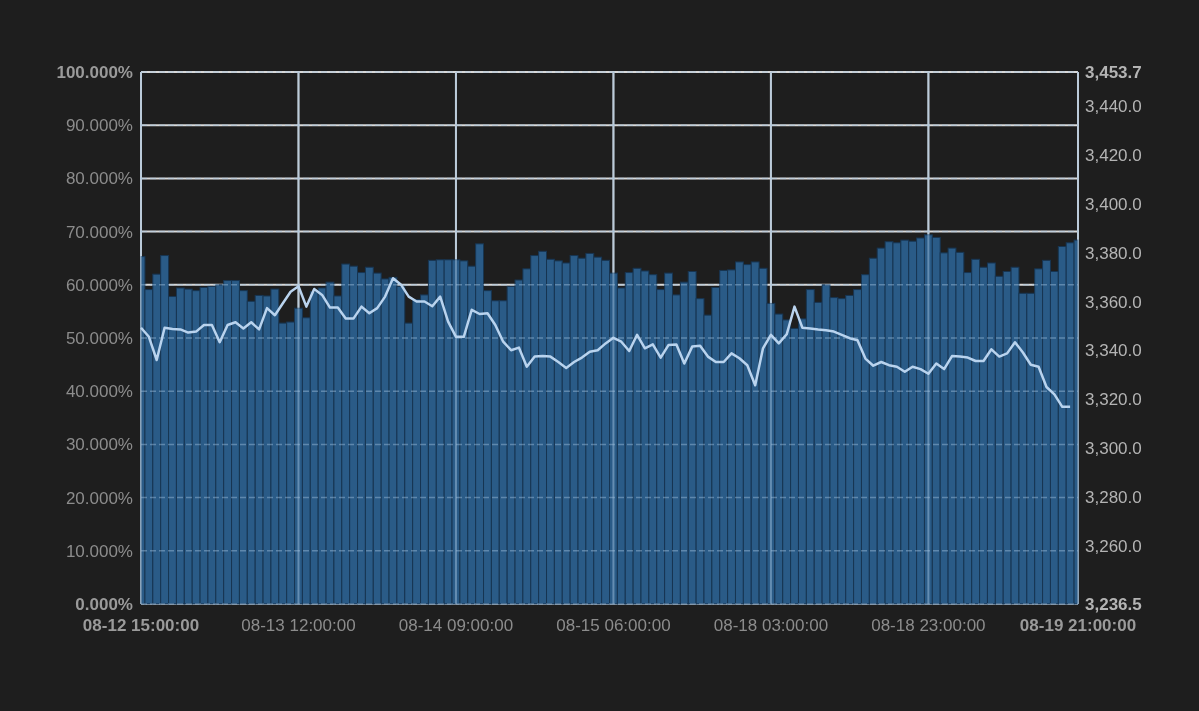  What do you see at coordinates (1113, 449) in the screenshot?
I see `axis-tick-label: 3,300.0` at bounding box center [1113, 449].